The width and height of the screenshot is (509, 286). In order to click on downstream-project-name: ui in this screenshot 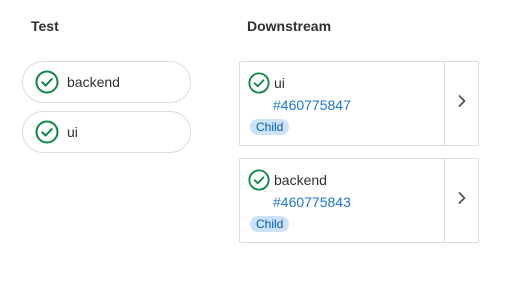, I will do `click(279, 83)`.